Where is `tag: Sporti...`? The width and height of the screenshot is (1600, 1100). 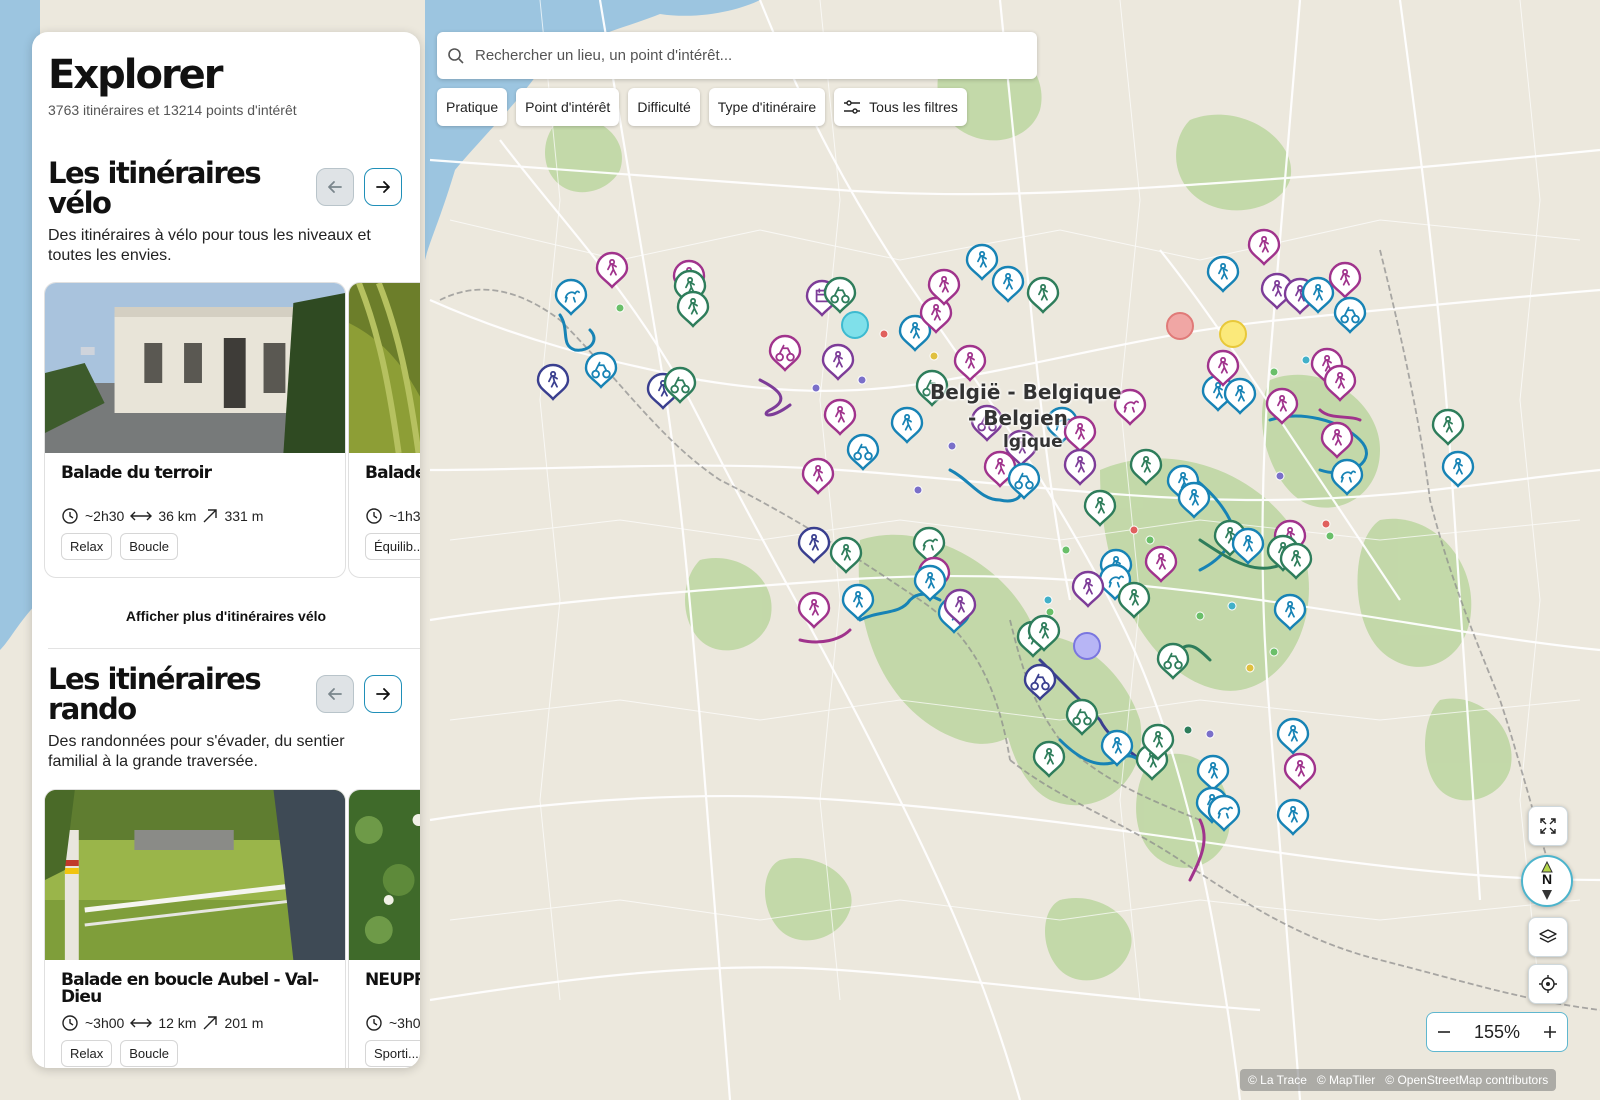
tag: Sporti... is located at coordinates (392, 1053).